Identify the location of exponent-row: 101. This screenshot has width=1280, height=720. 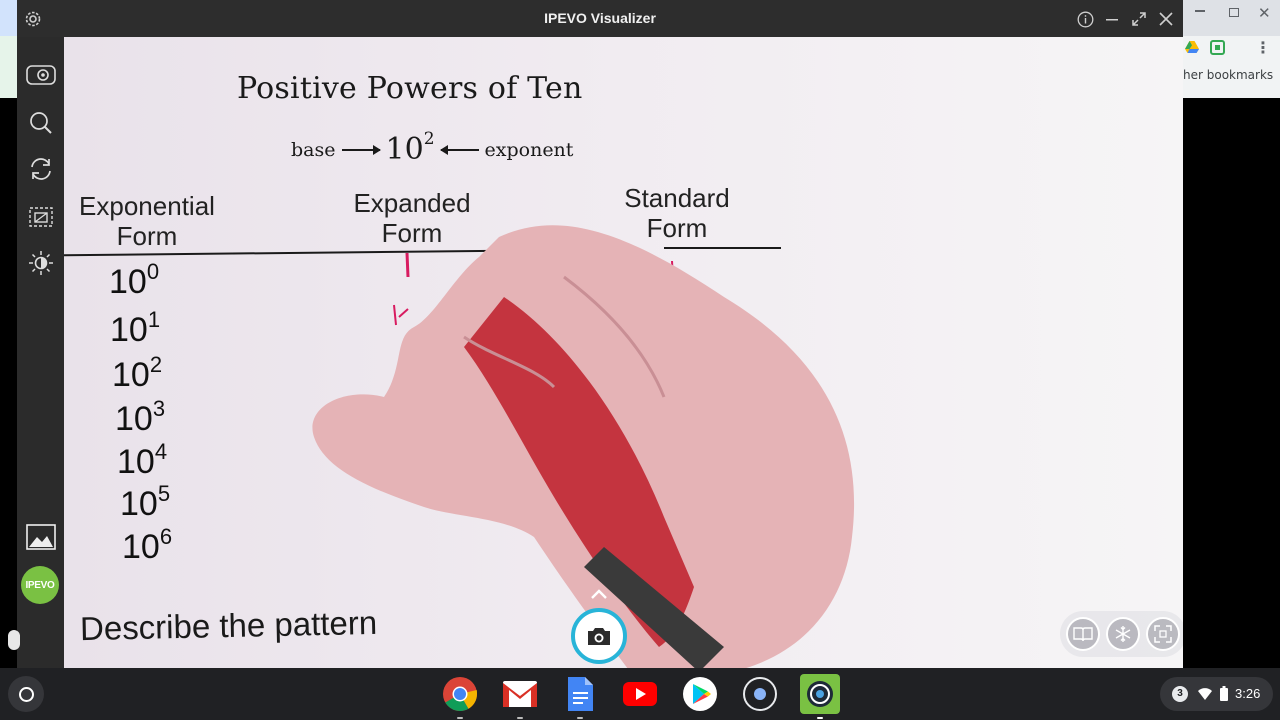
(135, 328).